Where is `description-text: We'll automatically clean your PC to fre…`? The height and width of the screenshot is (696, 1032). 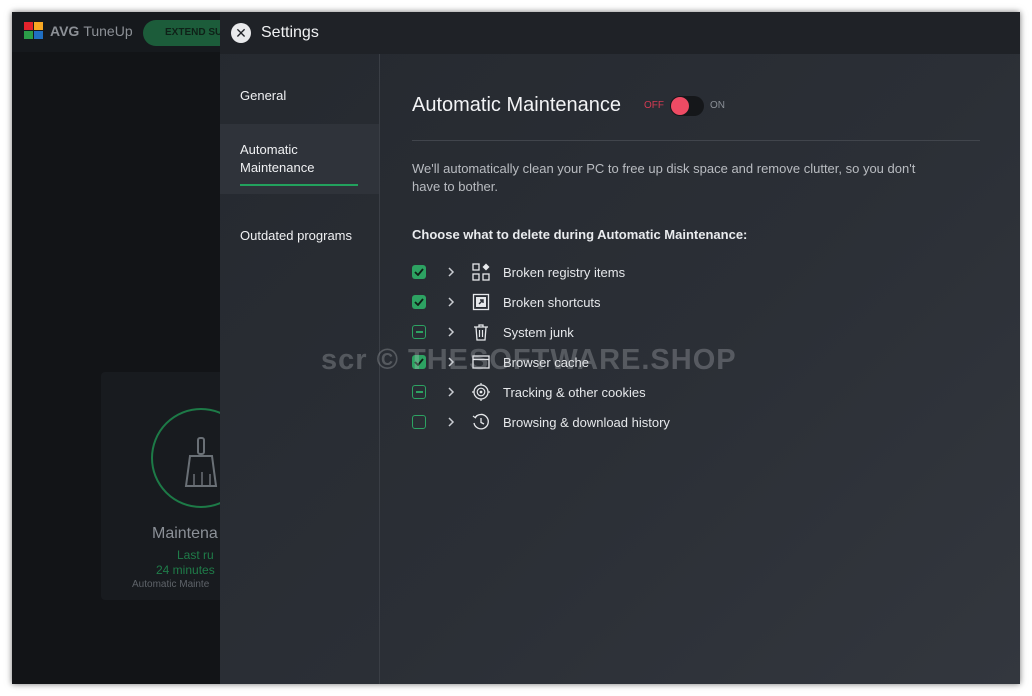
description-text: We'll automatically clean your PC to fre… is located at coordinates (664, 177).